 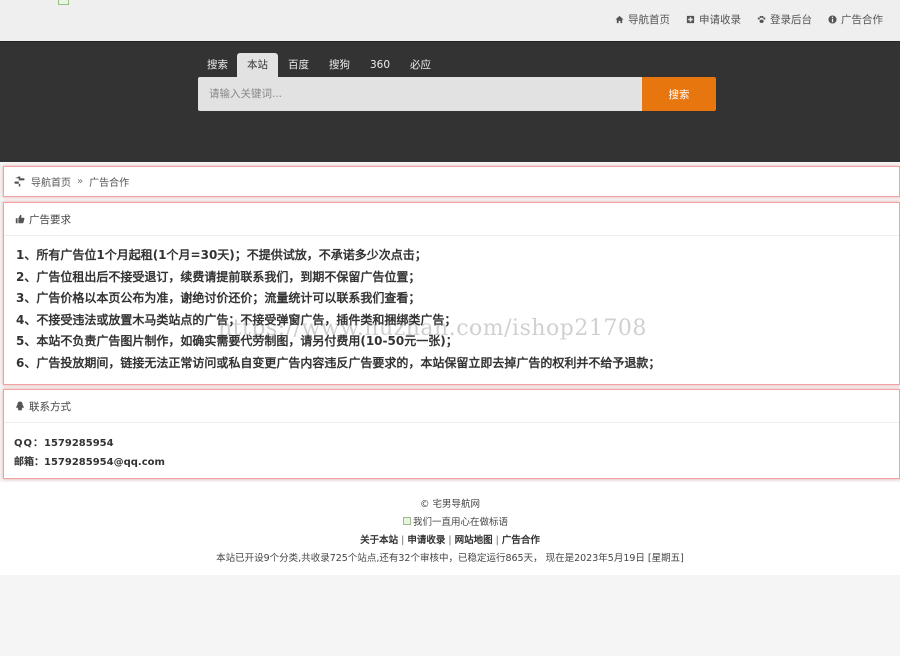 What do you see at coordinates (720, 20) in the screenshot?
I see `nav-submit-label: 申请收录` at bounding box center [720, 20].